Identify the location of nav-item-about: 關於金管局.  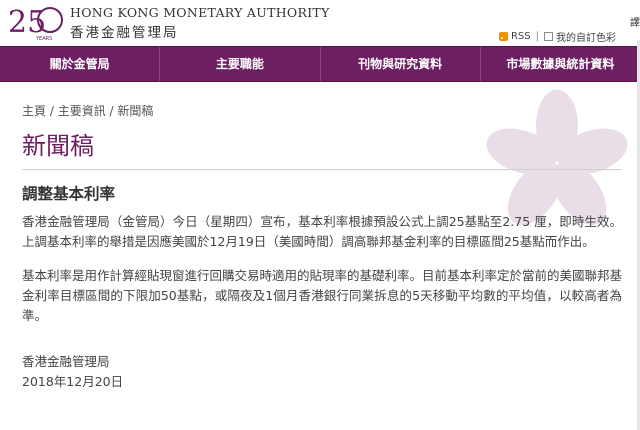
(80, 64).